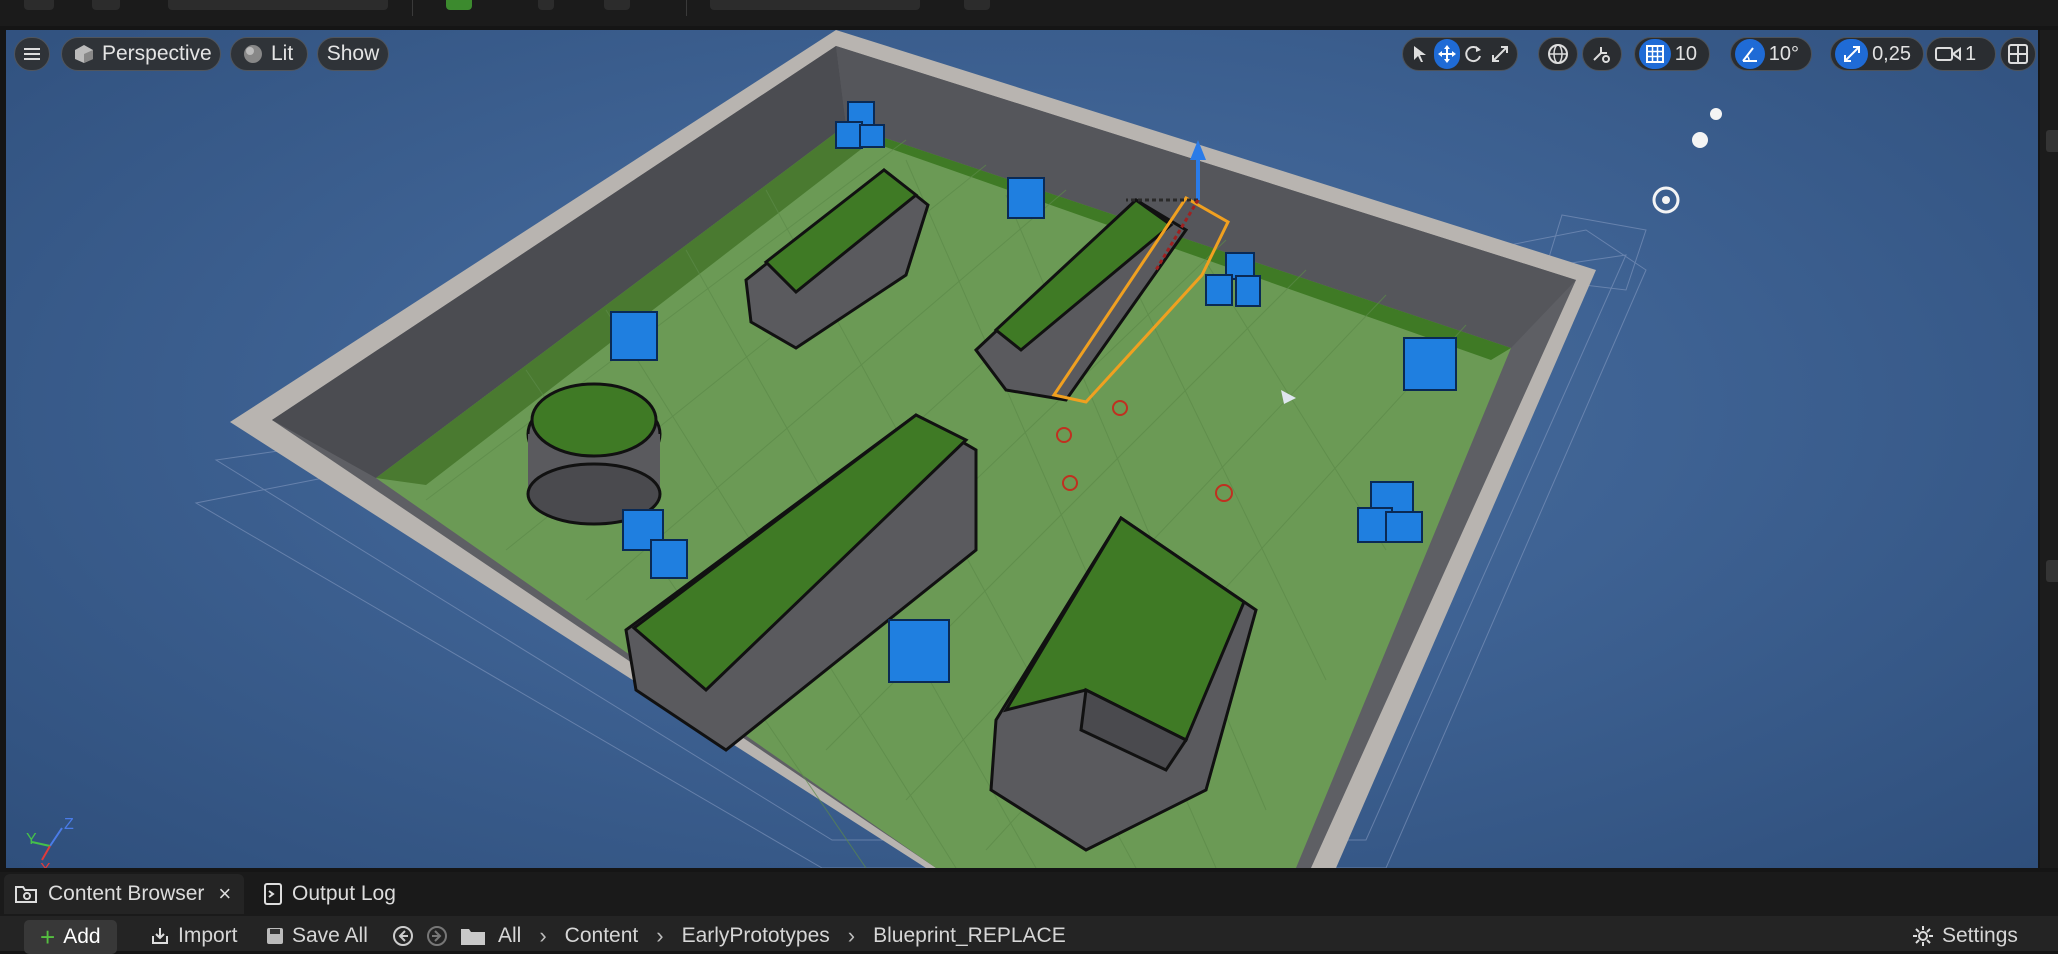 This screenshot has height=954, width=2058. What do you see at coordinates (26, 894) in the screenshot?
I see `content-browser-icon` at bounding box center [26, 894].